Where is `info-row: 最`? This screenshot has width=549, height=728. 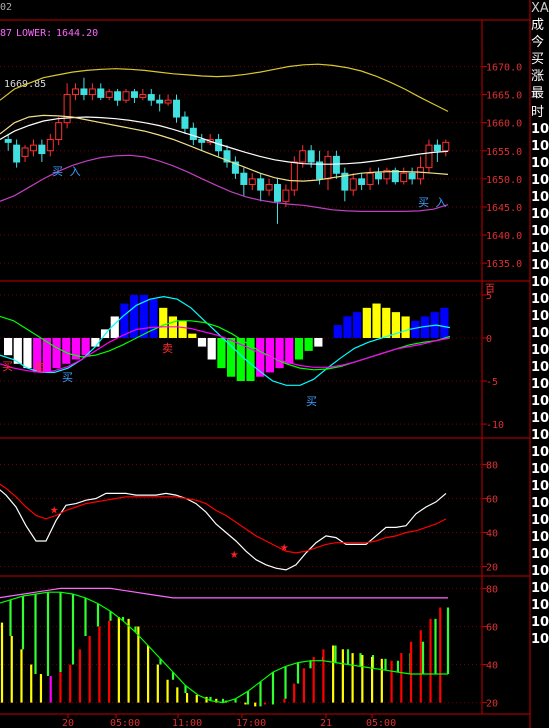 info-row: 最 is located at coordinates (538, 93).